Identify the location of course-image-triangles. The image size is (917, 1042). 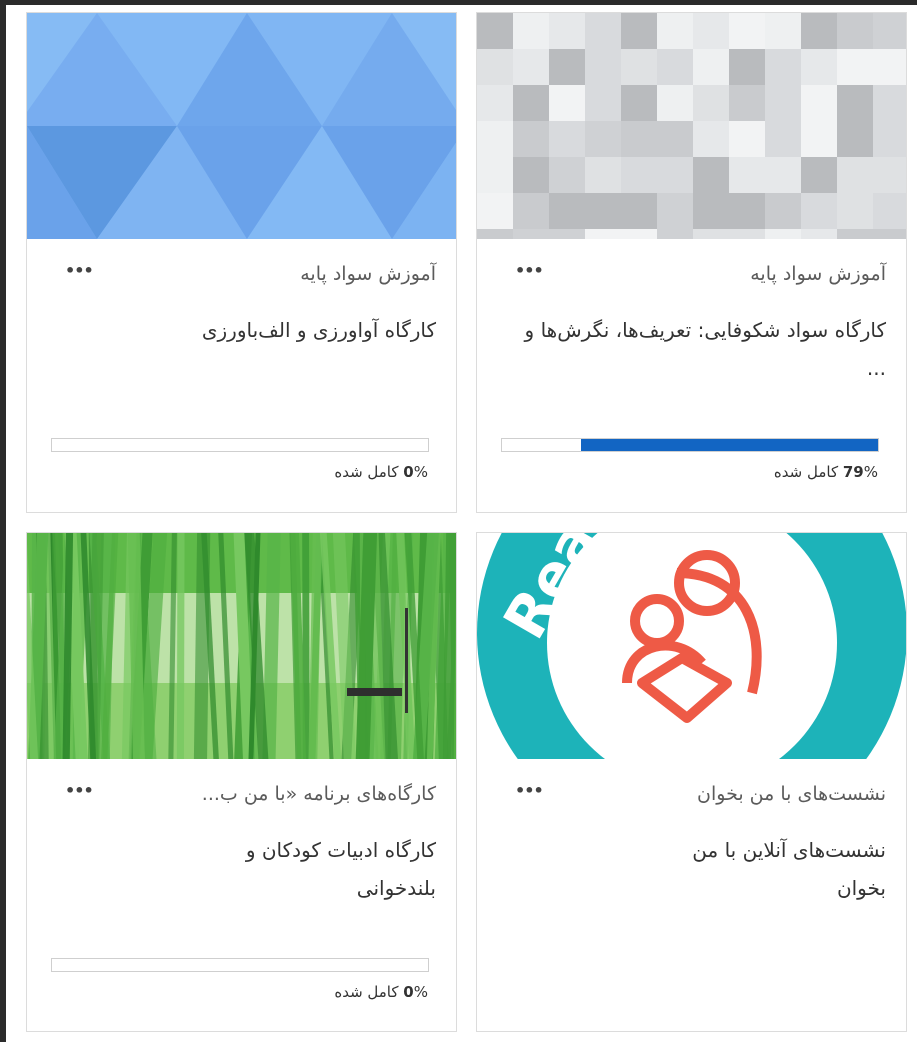
(241, 126).